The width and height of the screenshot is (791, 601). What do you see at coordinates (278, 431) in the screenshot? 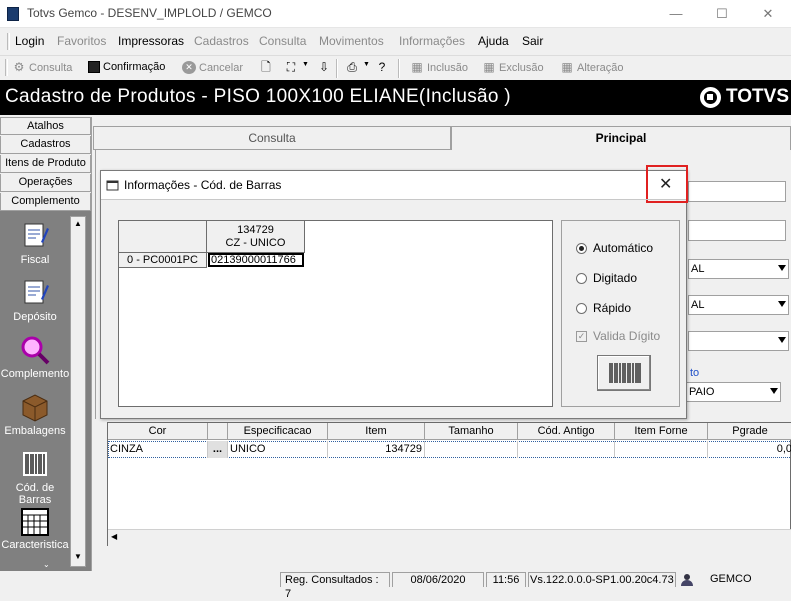
I see `col-header-especificacao: Especificacao` at bounding box center [278, 431].